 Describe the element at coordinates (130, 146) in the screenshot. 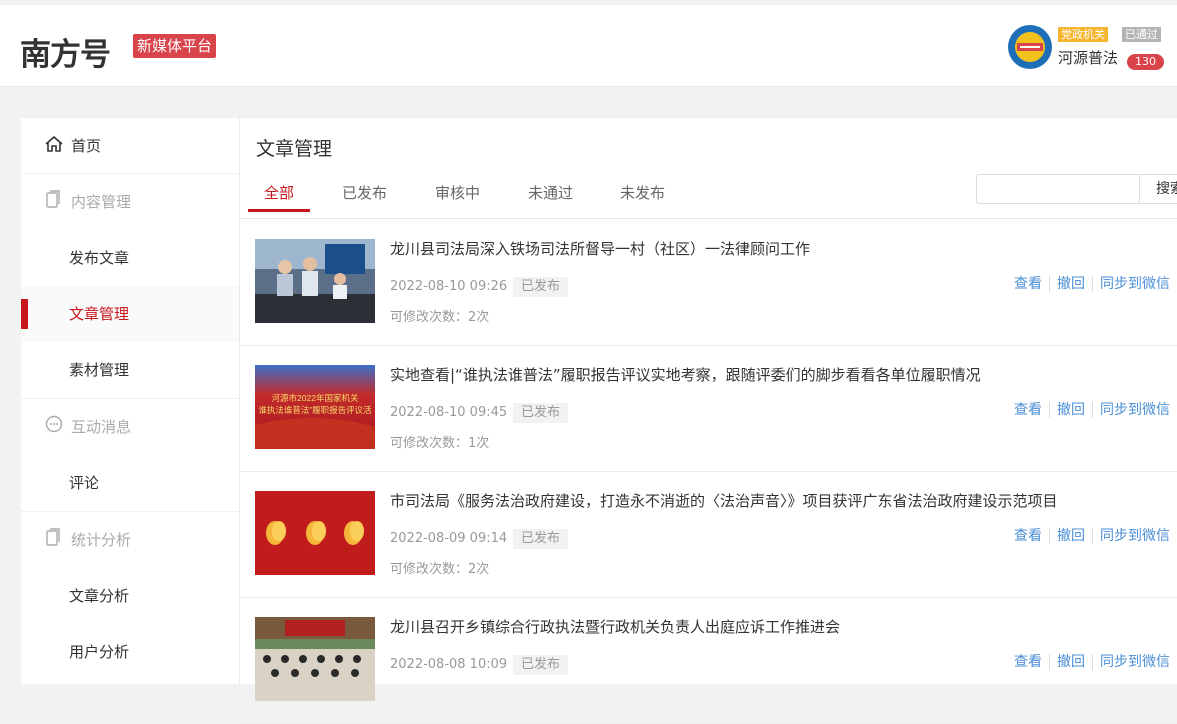

I see `sidebar-item-home: 首页` at that location.